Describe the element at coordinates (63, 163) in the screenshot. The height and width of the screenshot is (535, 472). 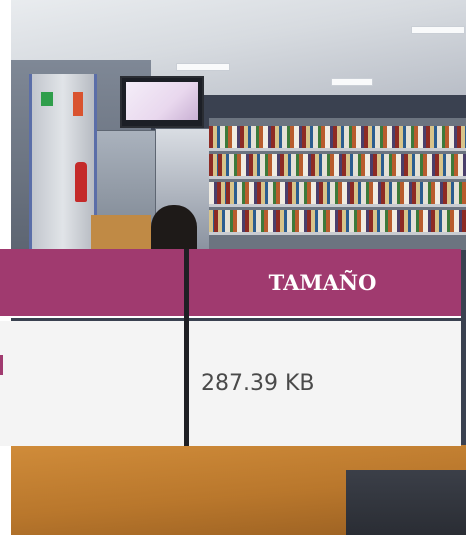
I see `pillar` at that location.